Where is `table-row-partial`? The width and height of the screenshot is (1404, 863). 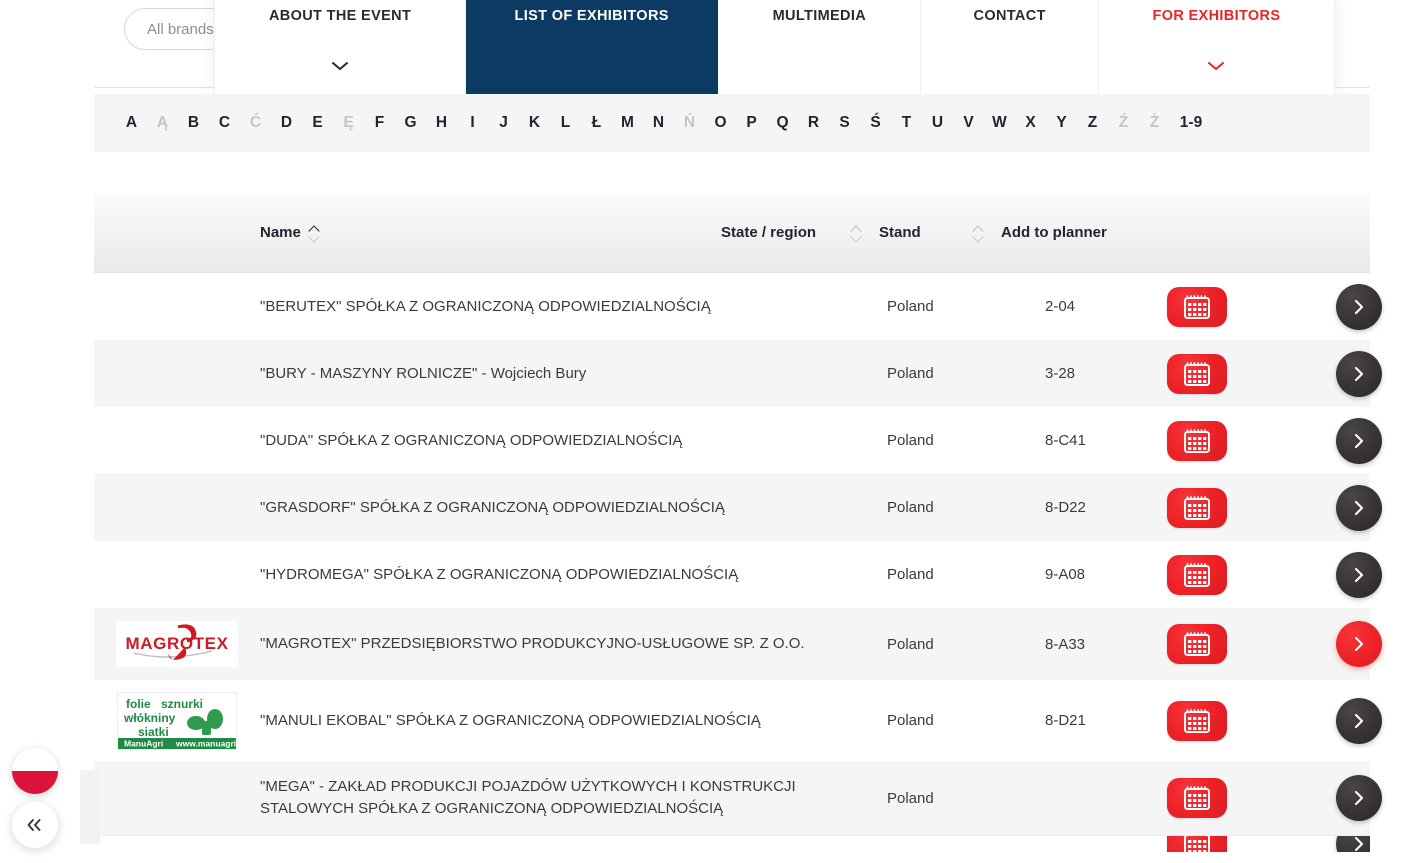
table-row-partial is located at coordinates (732, 844).